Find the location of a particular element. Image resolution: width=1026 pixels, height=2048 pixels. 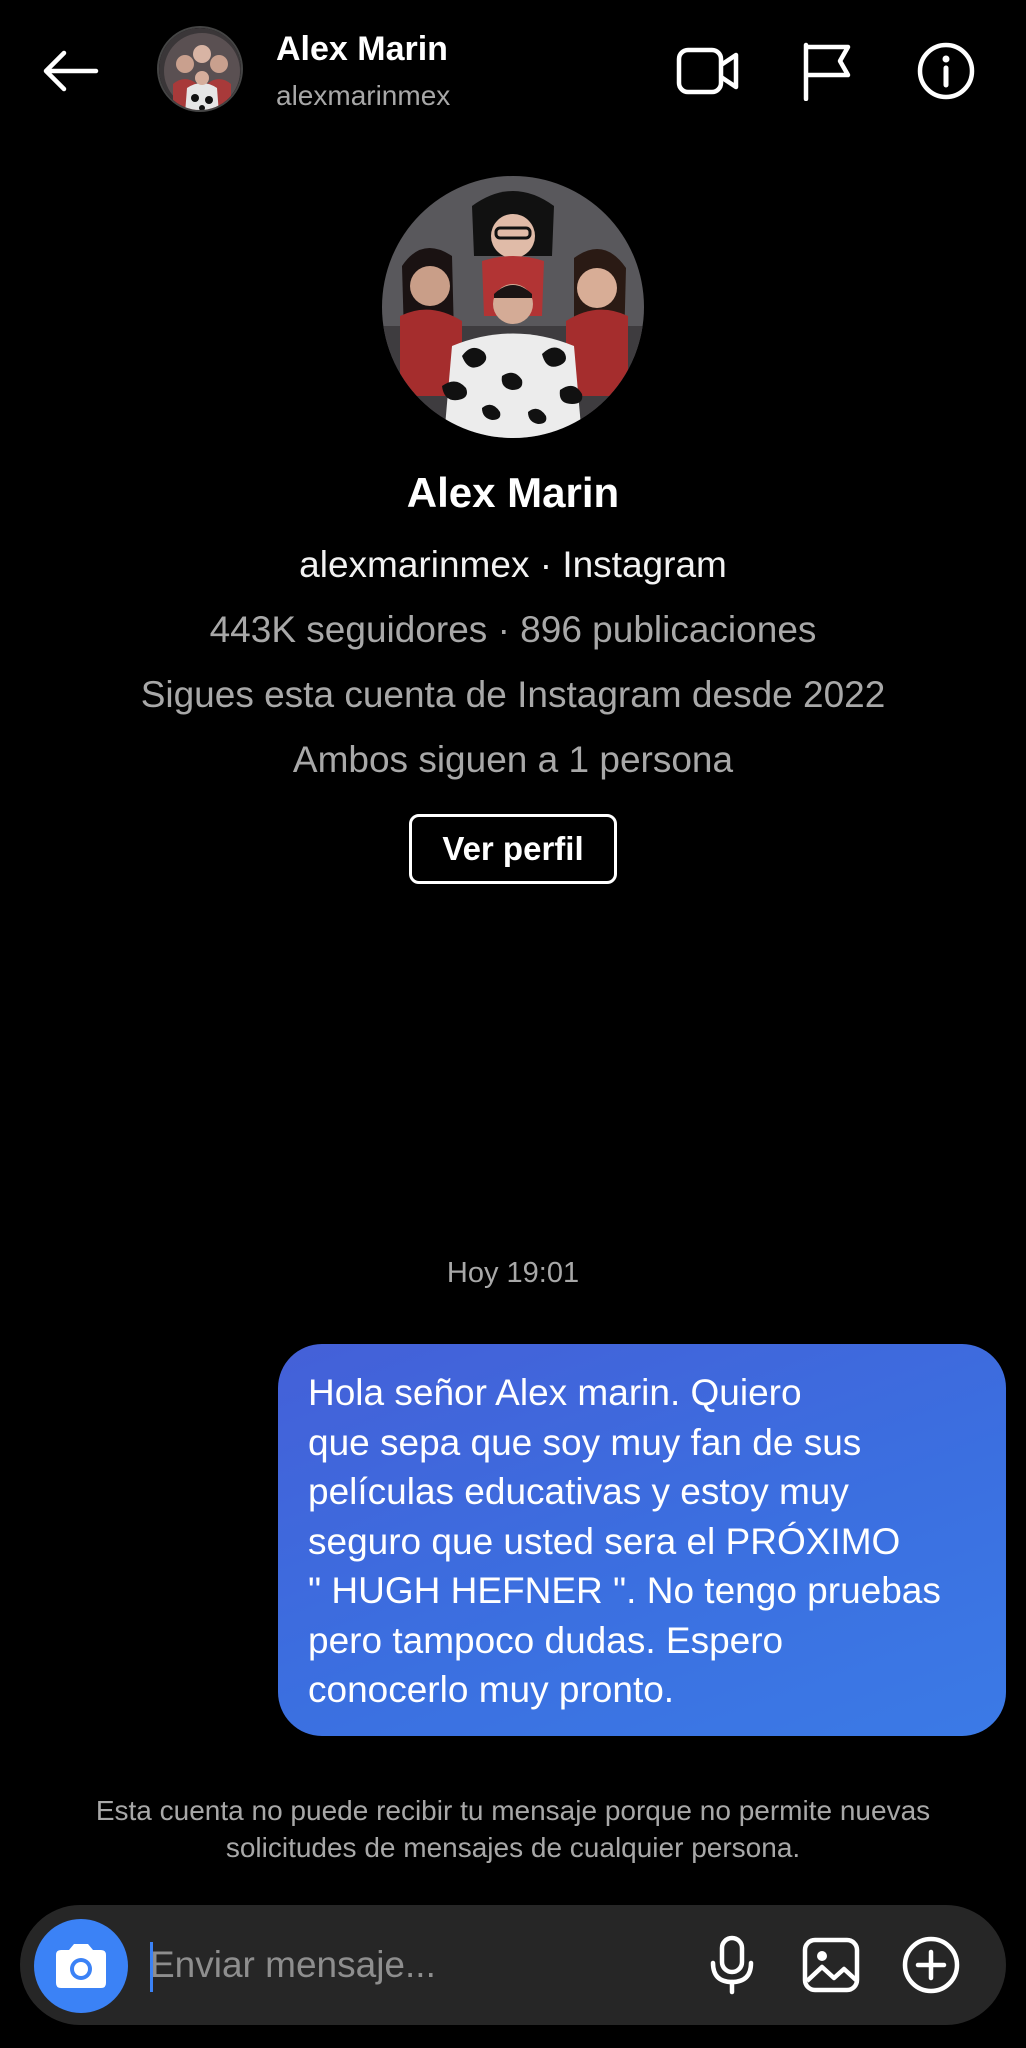

message-composer is located at coordinates (513, 1965).